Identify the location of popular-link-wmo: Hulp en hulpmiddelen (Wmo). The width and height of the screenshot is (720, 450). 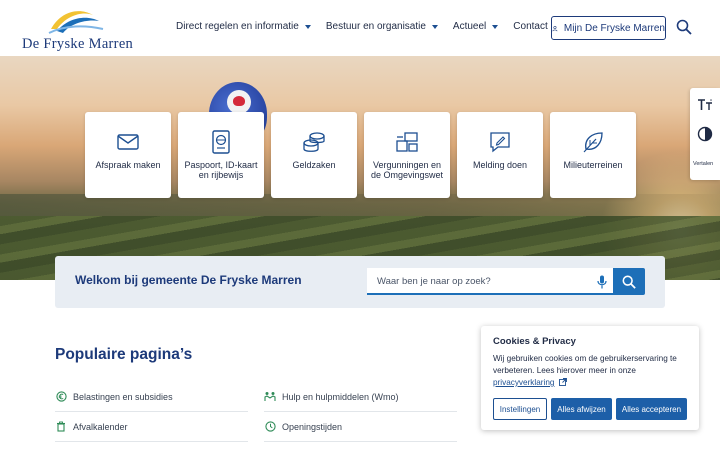
(360, 397).